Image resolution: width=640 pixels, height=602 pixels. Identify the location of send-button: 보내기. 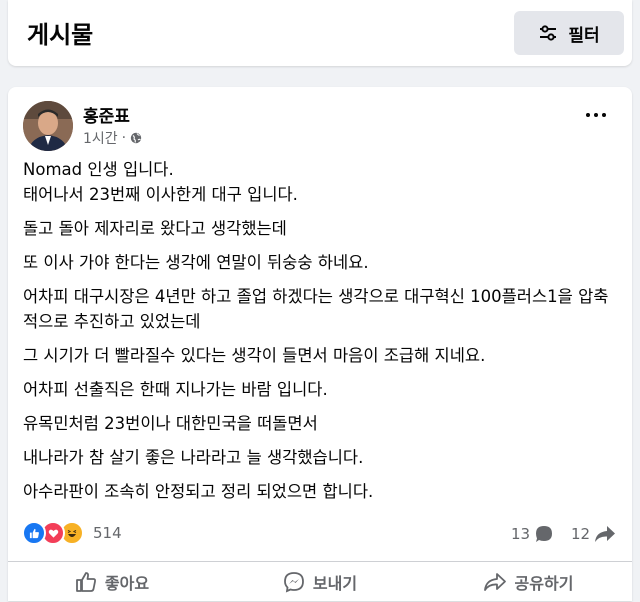
(320, 582).